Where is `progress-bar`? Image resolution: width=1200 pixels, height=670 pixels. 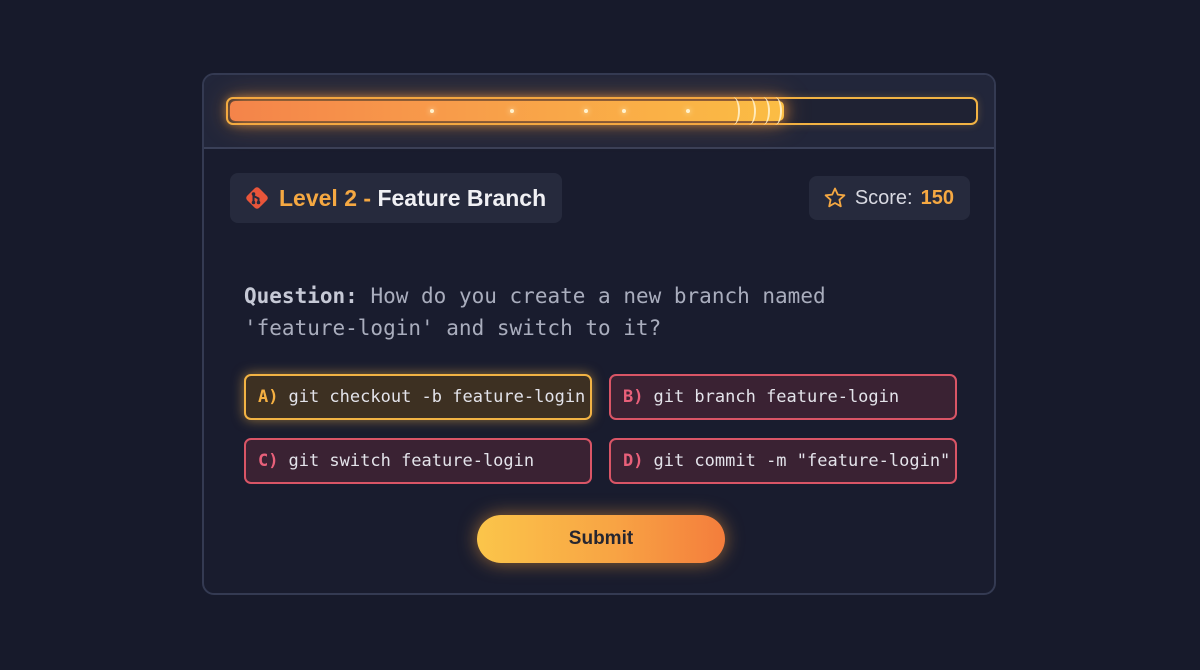
progress-bar is located at coordinates (602, 111).